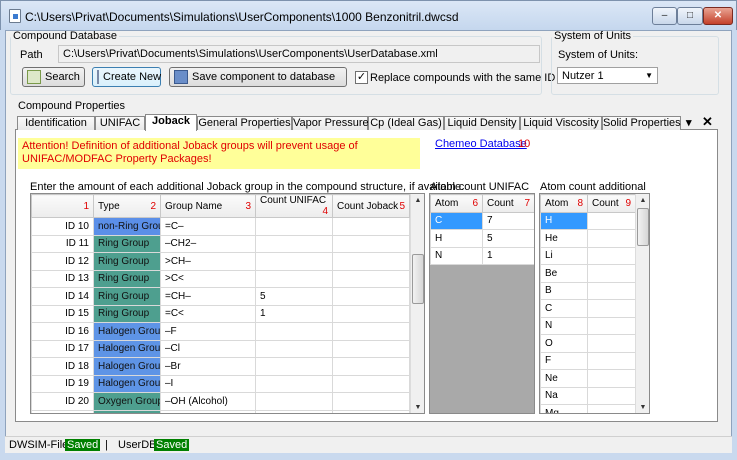 This screenshot has width=737, height=460. Describe the element at coordinates (664, 16) in the screenshot. I see `minimize-button: ‒` at that location.